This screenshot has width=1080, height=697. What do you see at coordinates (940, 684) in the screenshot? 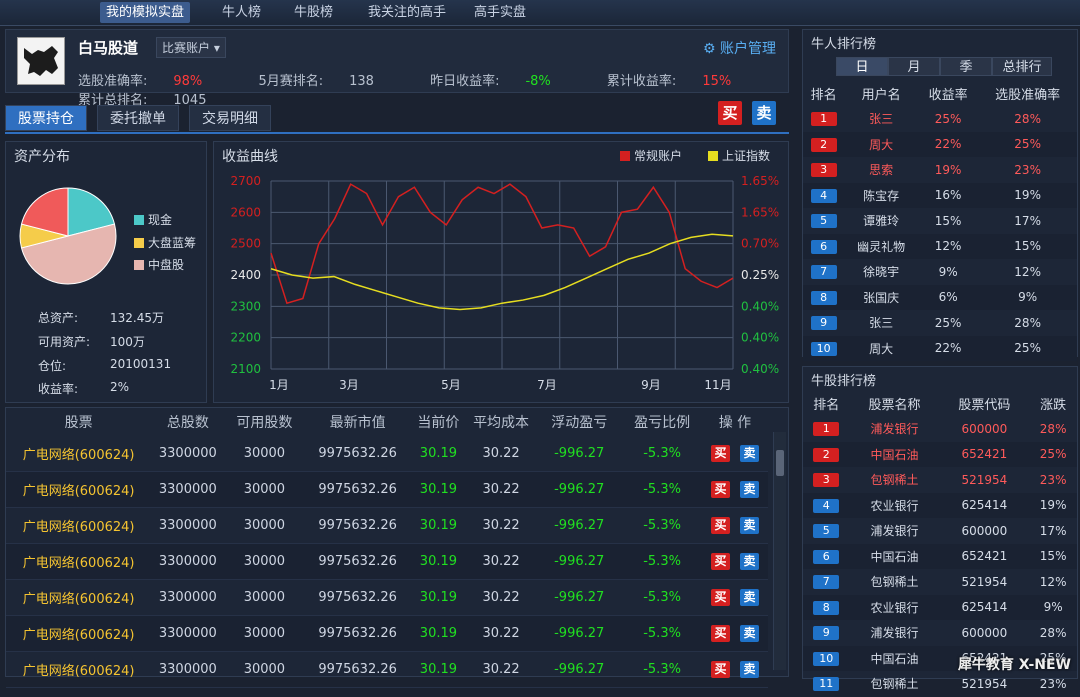
I see `rank-row: 11 包钢稀土 521954 23%` at bounding box center [940, 684].